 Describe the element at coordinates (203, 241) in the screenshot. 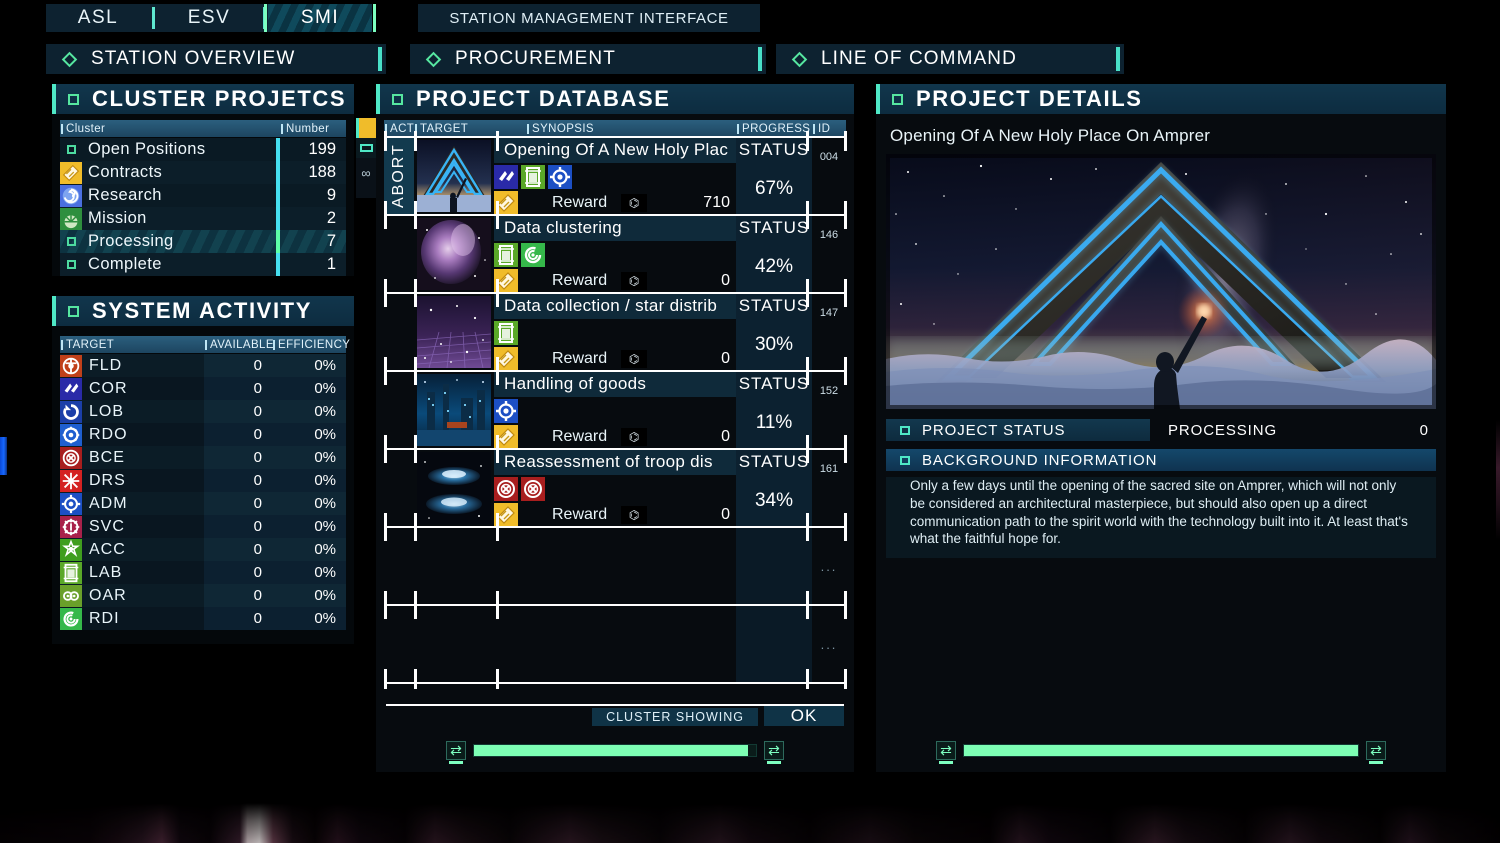

I see `cluster-row-processing: Processing 7` at that location.